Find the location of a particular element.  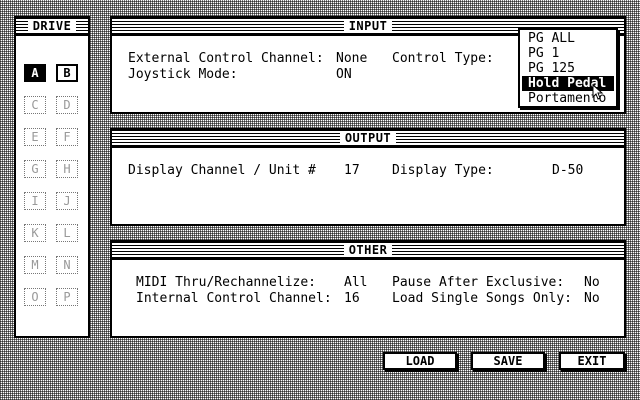

load-button: LOAD is located at coordinates (420, 361).